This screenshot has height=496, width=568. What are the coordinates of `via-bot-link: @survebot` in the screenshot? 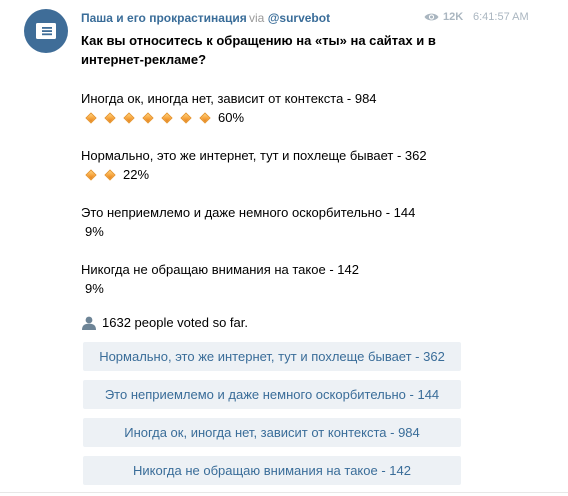 It's located at (299, 18).